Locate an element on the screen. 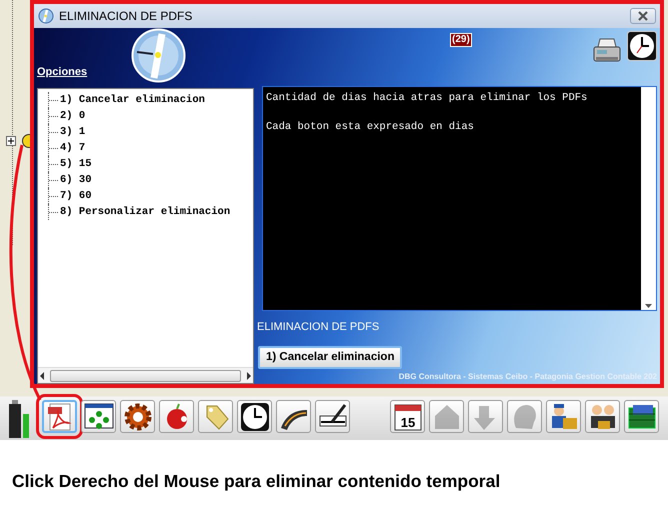 This screenshot has width=668, height=508. gear-icon is located at coordinates (137, 417).